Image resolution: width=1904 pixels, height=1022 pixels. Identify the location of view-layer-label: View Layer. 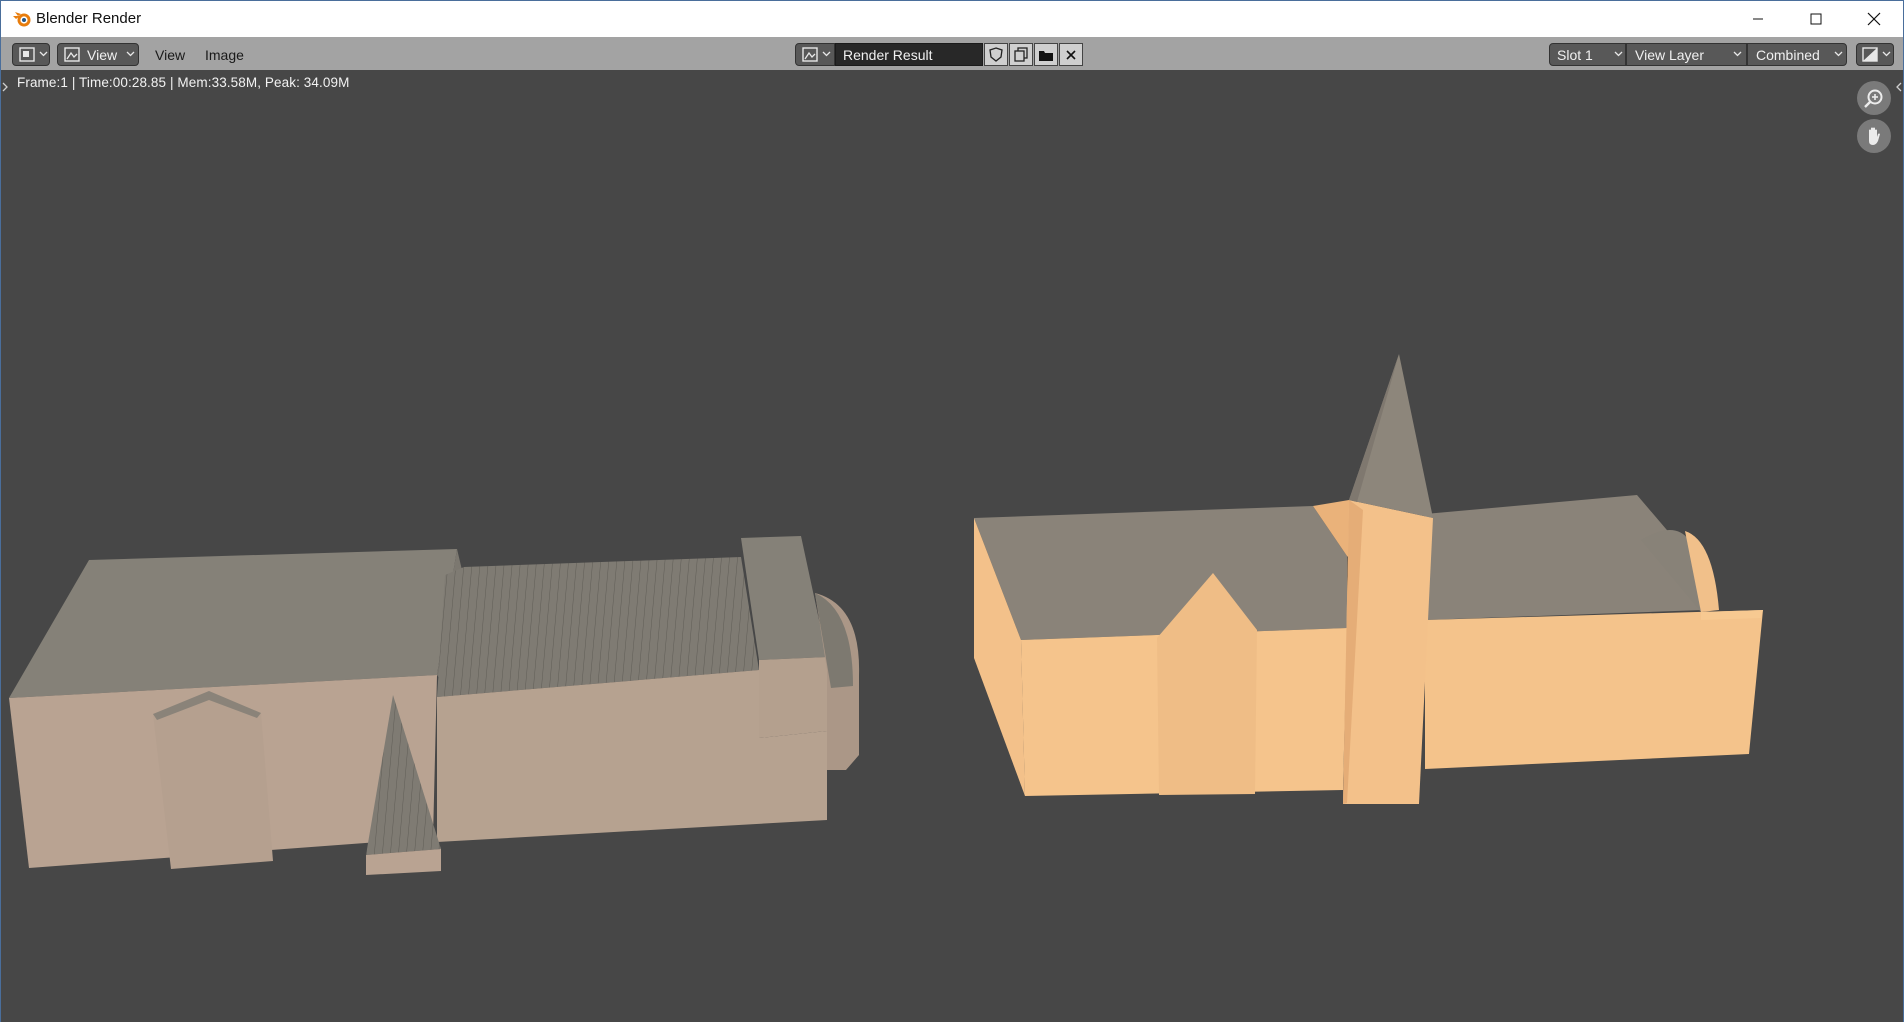
(1670, 55).